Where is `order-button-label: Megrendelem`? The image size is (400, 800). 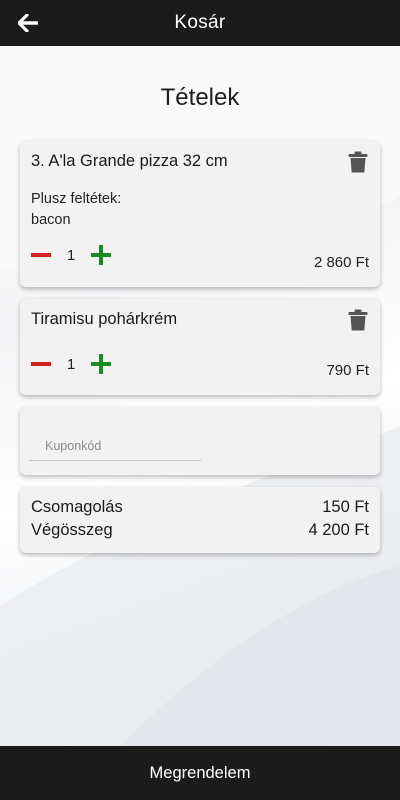 order-button-label: Megrendelem is located at coordinates (200, 772).